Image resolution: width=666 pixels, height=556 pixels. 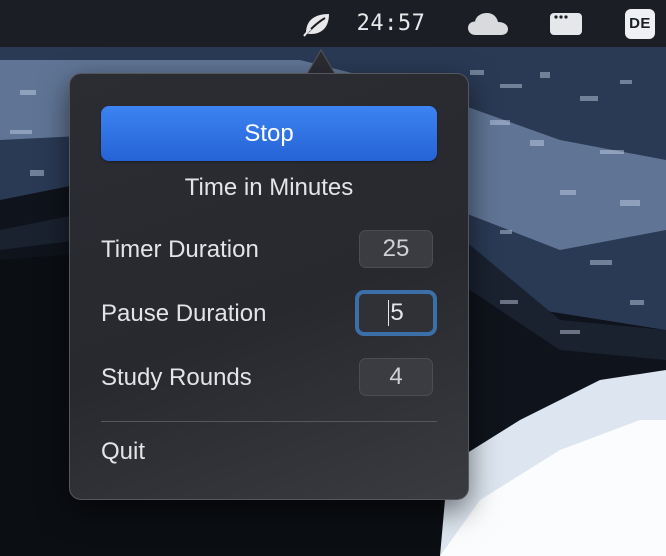 I want to click on study-rounds-input: 4, so click(x=396, y=377).